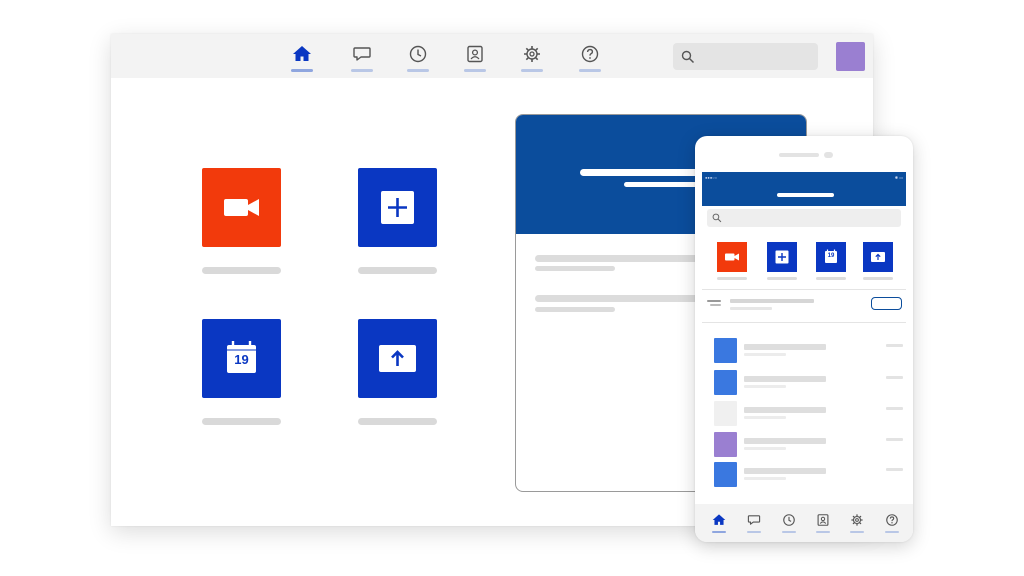 The image size is (1024, 576). Describe the element at coordinates (850, 56) in the screenshot. I see `avatar` at that location.